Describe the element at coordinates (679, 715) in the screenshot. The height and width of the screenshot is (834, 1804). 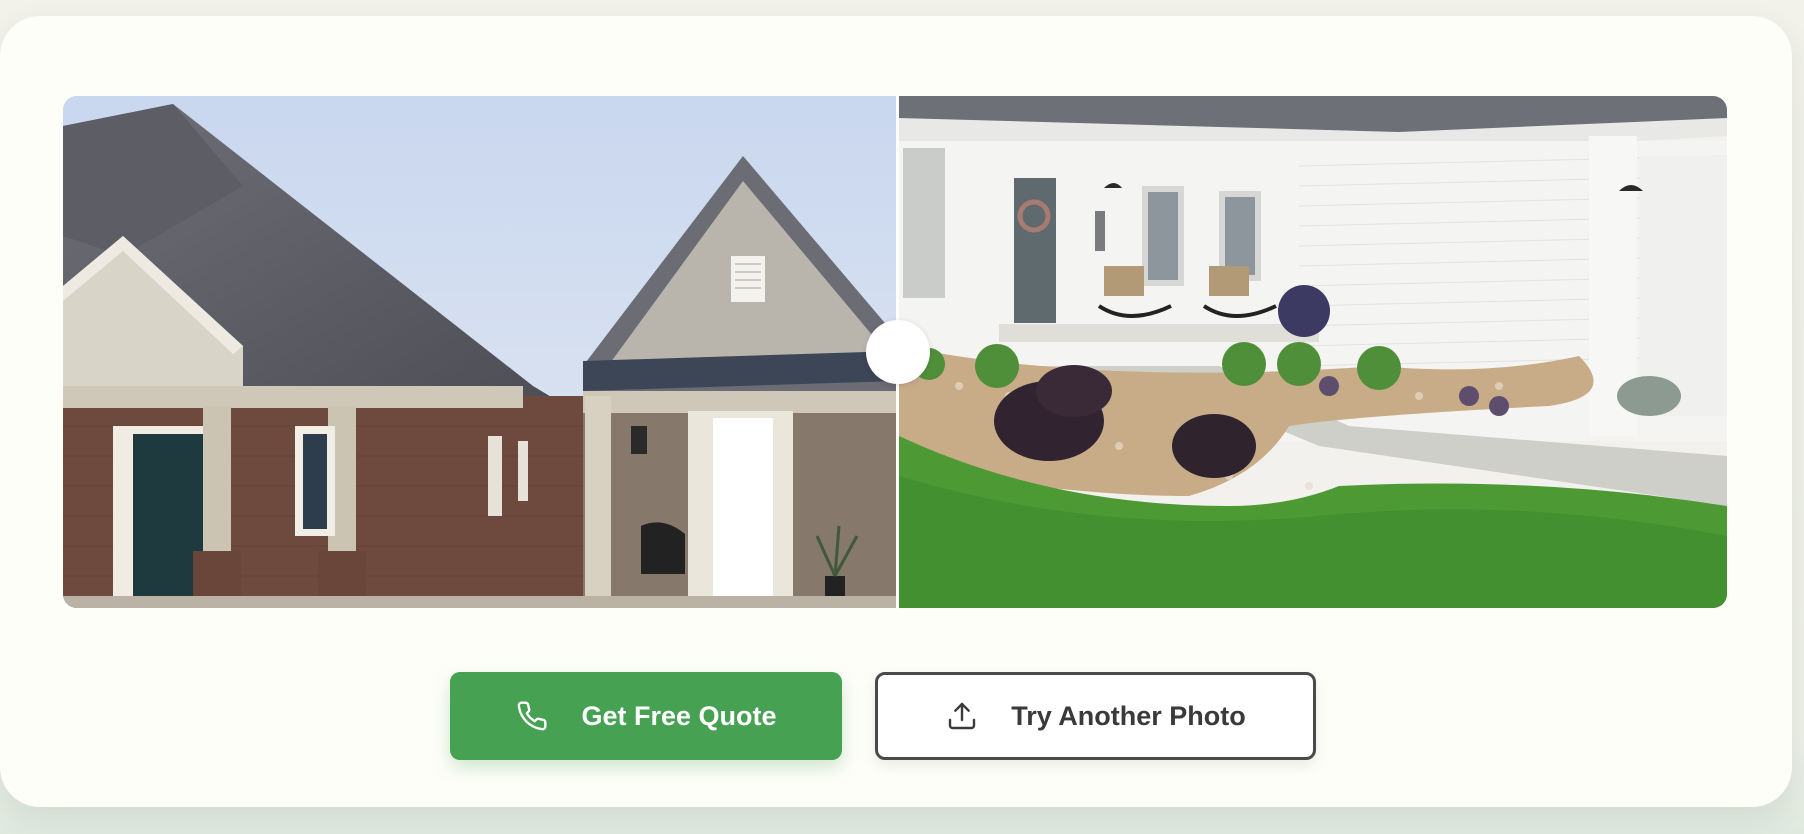
I see `get-free-quote-label: Get Free Quote` at that location.